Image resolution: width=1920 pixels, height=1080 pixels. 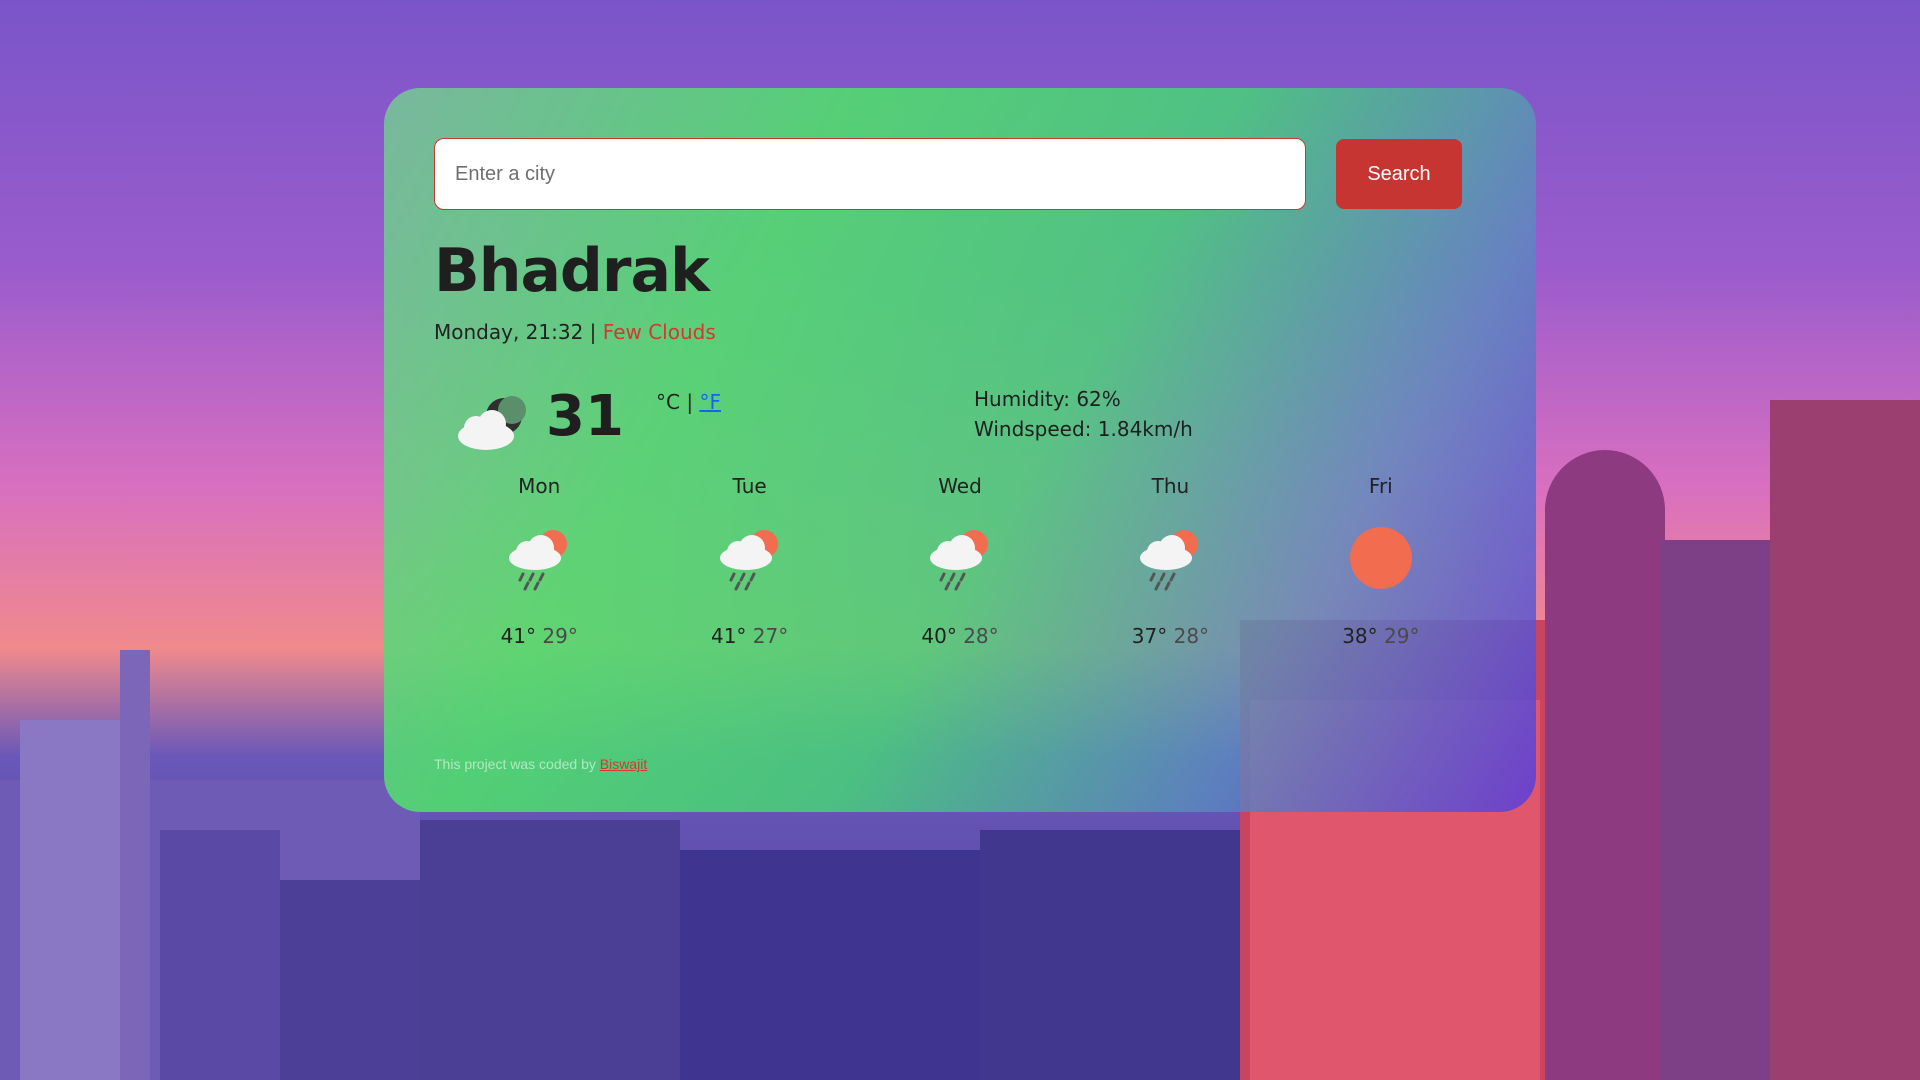 I want to click on forecast-low: 27°, so click(x=770, y=636).